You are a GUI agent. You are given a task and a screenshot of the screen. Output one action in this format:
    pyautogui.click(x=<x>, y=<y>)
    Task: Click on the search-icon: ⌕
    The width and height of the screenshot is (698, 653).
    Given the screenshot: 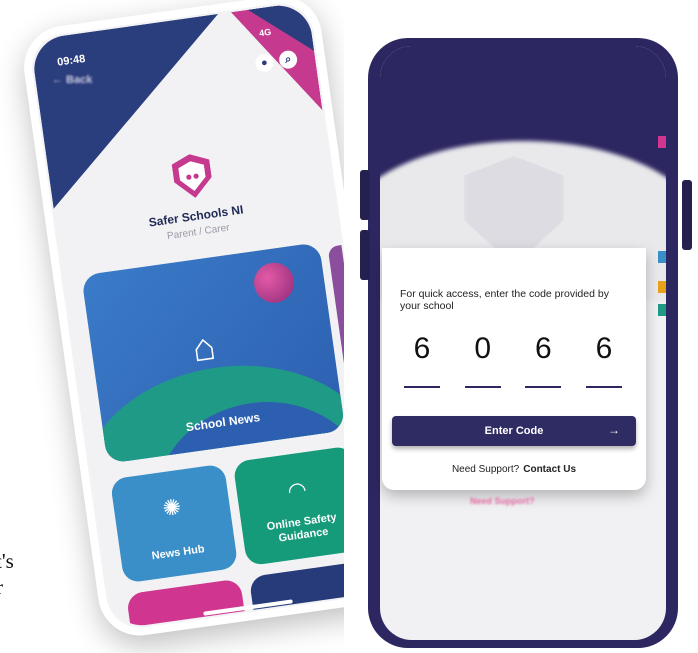 What is the action you would take?
    pyautogui.click(x=288, y=59)
    